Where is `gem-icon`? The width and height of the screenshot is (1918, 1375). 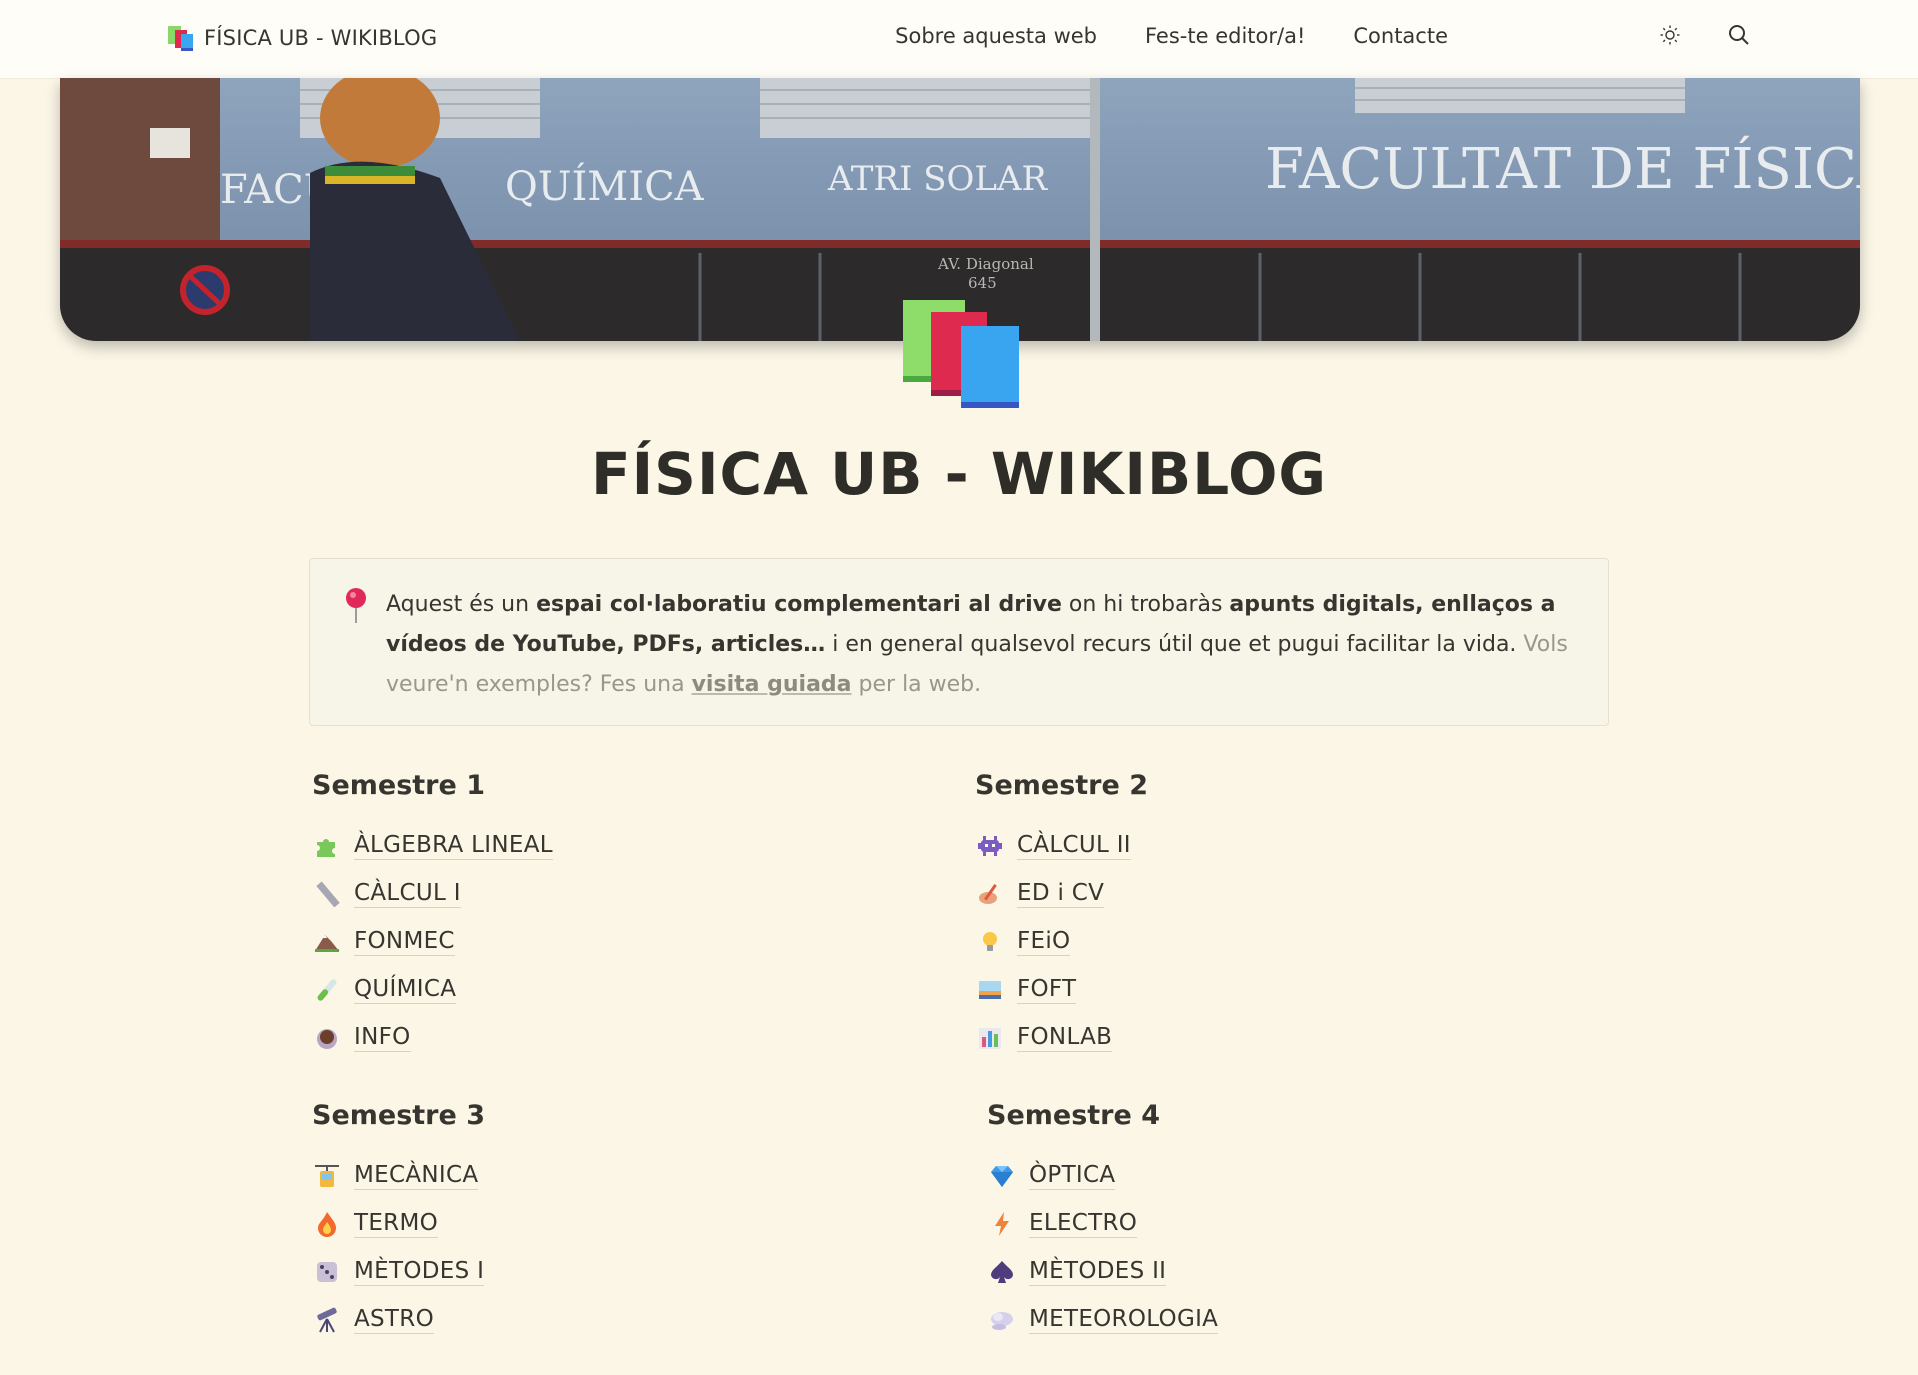
gem-icon is located at coordinates (1002, 1176).